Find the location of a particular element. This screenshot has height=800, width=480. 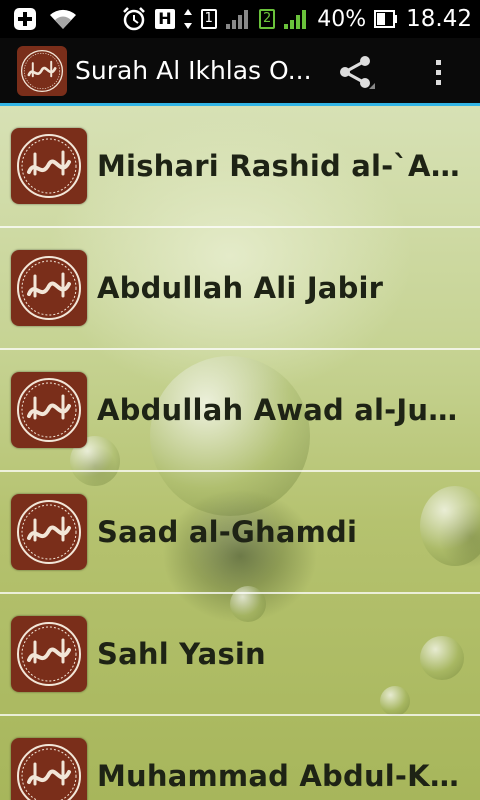

overflow-menu-button is located at coordinates (438, 72).